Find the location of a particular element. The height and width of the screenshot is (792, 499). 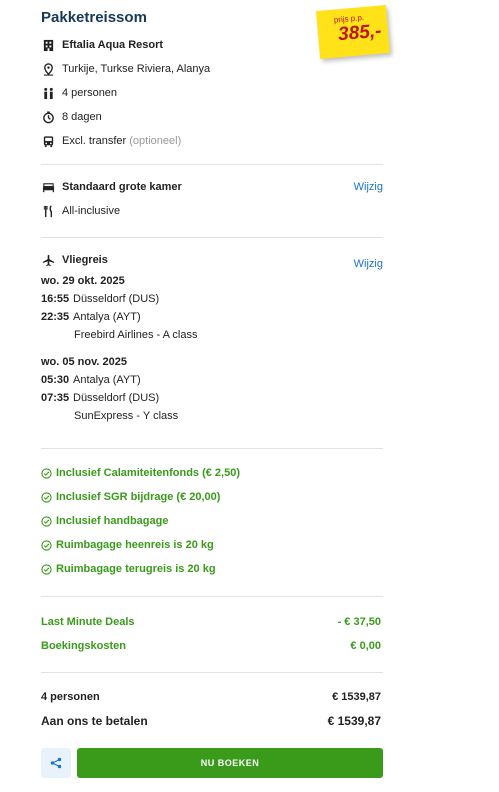

pay-total-row: Aan ons te betalen € 1539,87 is located at coordinates (211, 721).